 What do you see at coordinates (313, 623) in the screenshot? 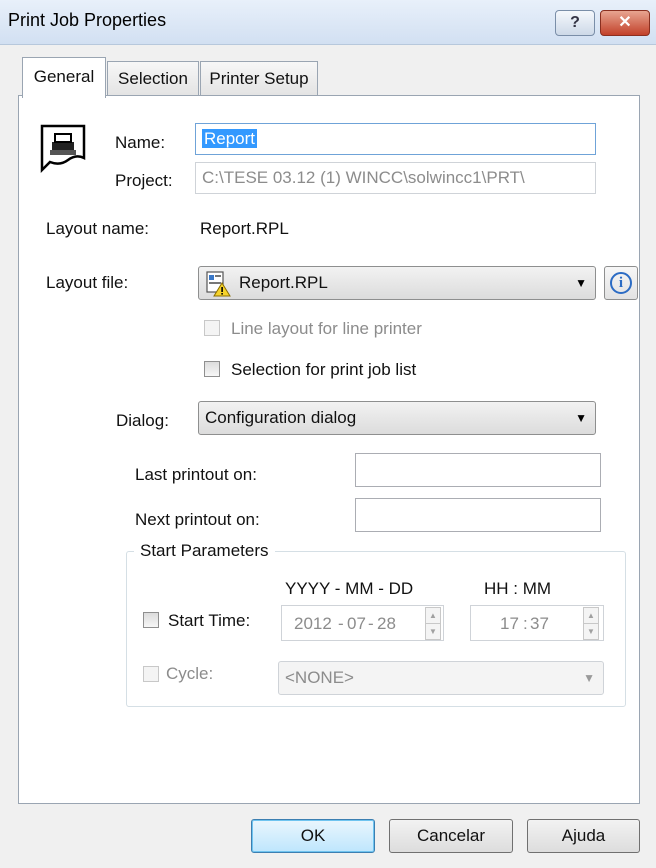
I see `date-year: 2012` at bounding box center [313, 623].